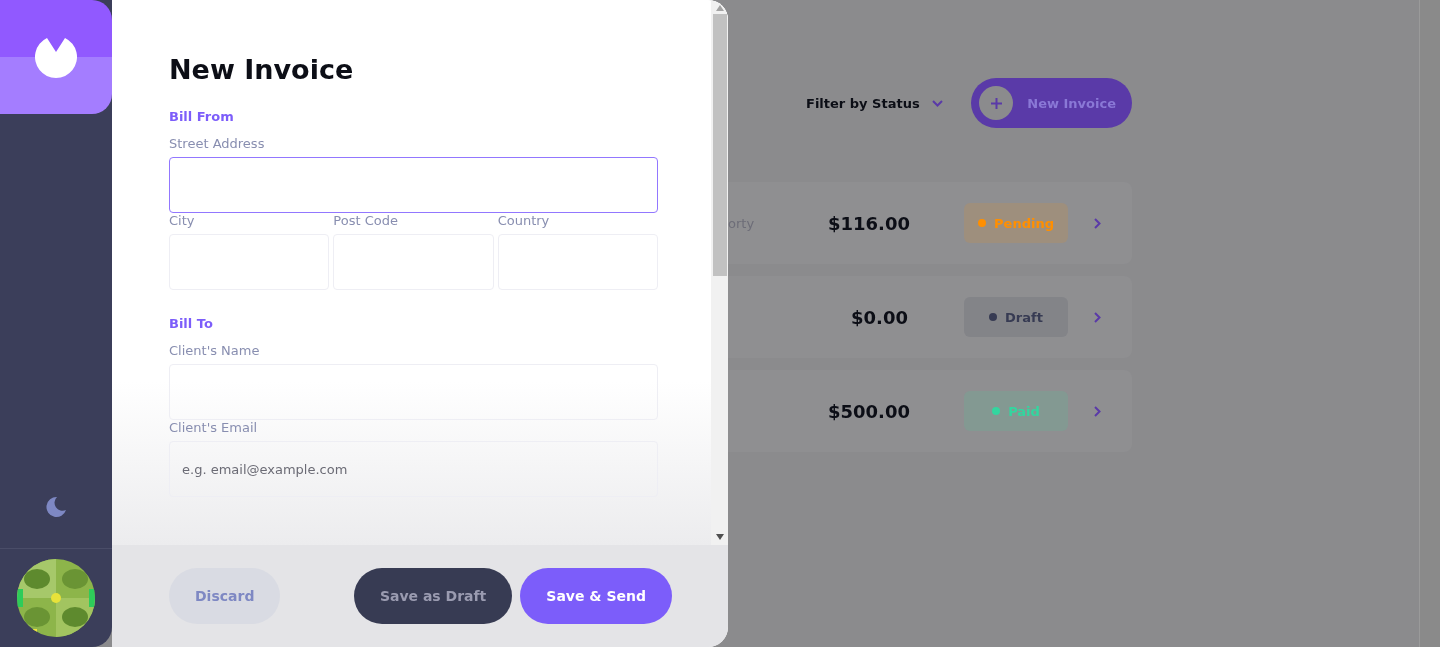 The width and height of the screenshot is (1440, 647). What do you see at coordinates (191, 323) in the screenshot?
I see `section-heading: Bill To` at bounding box center [191, 323].